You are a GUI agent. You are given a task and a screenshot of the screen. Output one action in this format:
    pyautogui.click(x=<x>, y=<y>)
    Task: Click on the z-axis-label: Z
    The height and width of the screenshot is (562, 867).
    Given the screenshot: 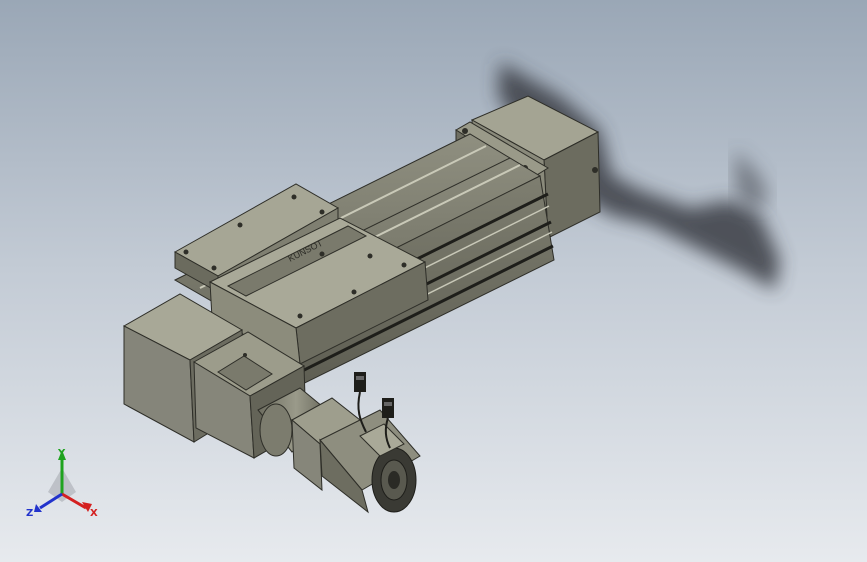 What is the action you would take?
    pyautogui.click(x=29, y=513)
    